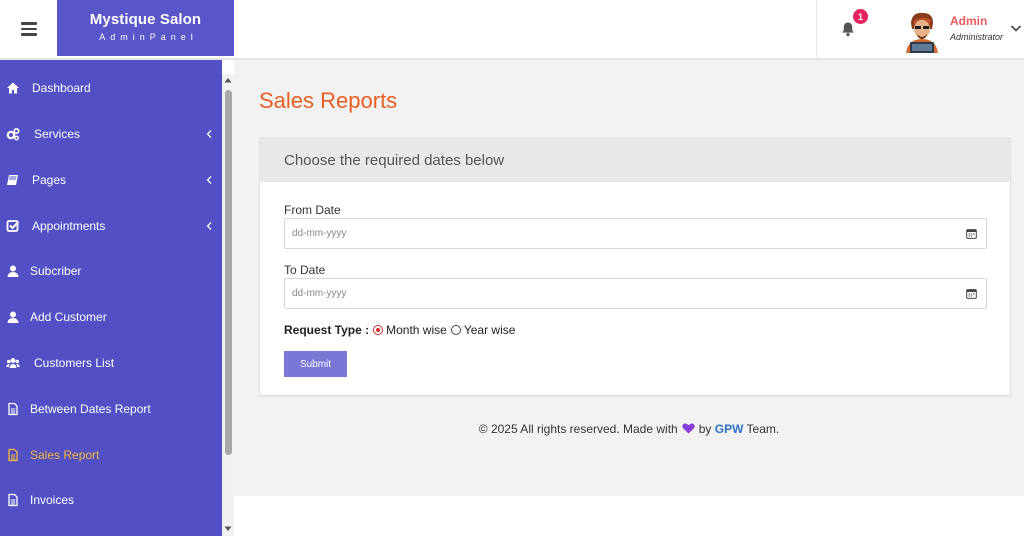  I want to click on hamburger-icon, so click(28, 29).